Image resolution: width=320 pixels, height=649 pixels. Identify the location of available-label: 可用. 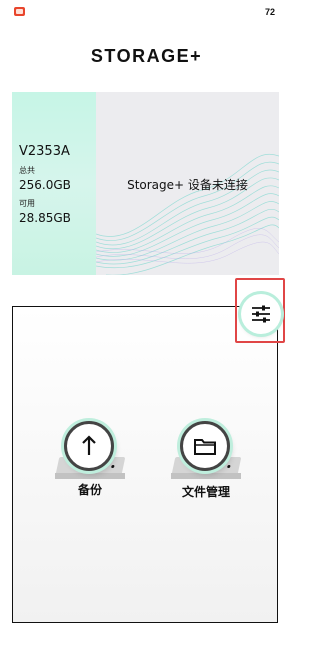
(27, 203).